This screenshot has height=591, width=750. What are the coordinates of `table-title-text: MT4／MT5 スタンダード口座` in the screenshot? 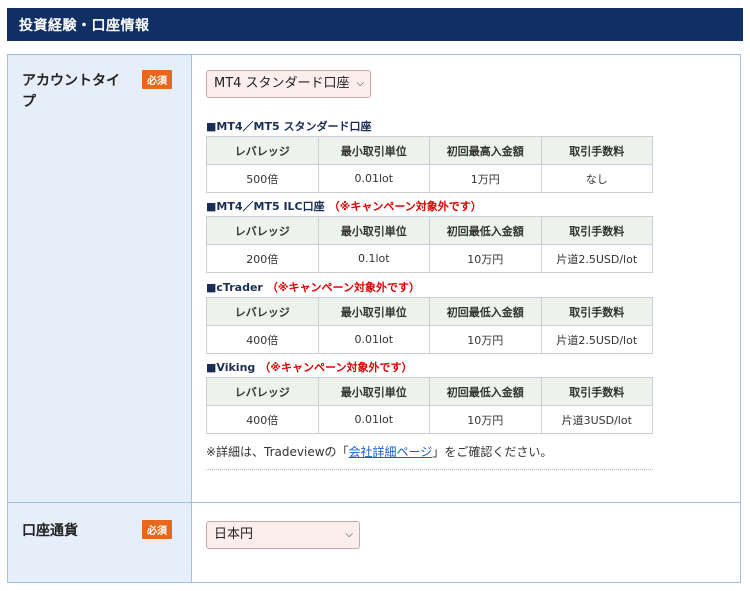 It's located at (294, 126).